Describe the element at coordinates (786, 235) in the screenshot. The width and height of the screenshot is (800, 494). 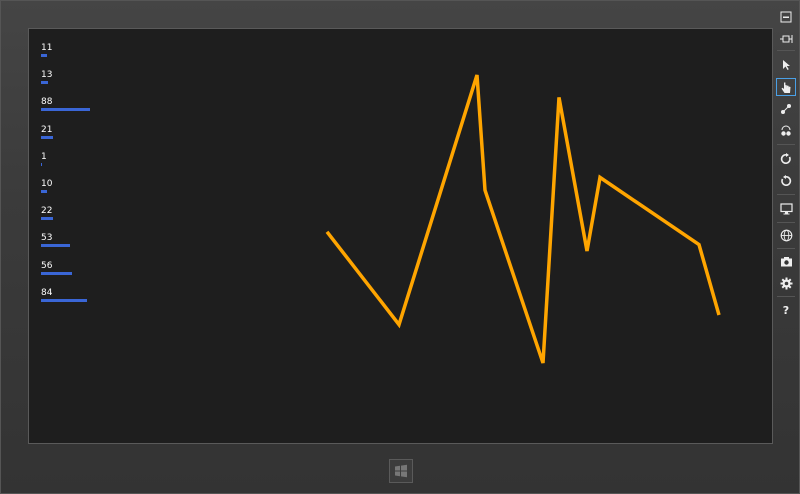
I see `location-icon` at that location.